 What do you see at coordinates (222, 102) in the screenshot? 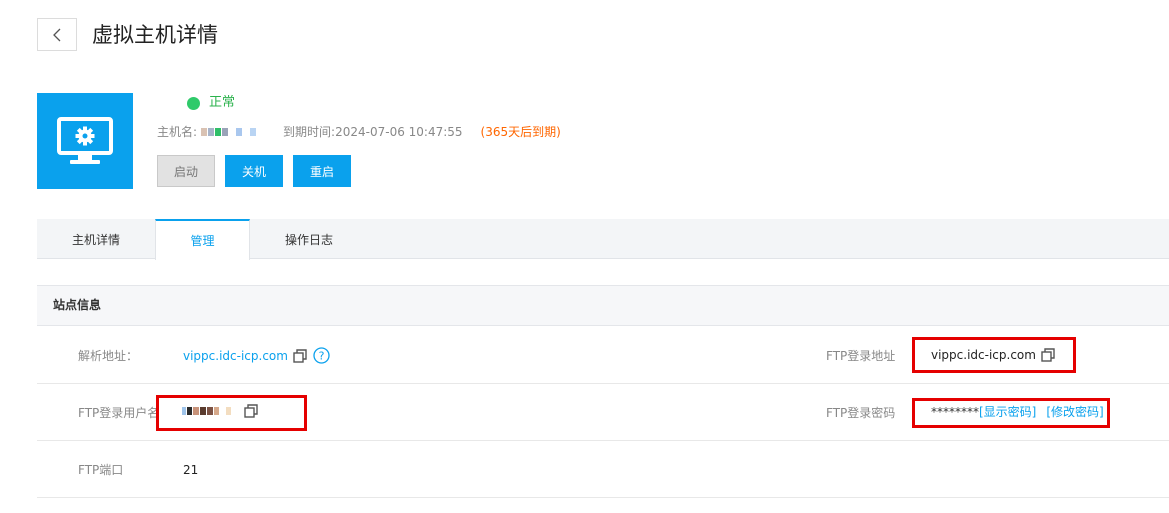
I see `status-text: 正常` at bounding box center [222, 102].